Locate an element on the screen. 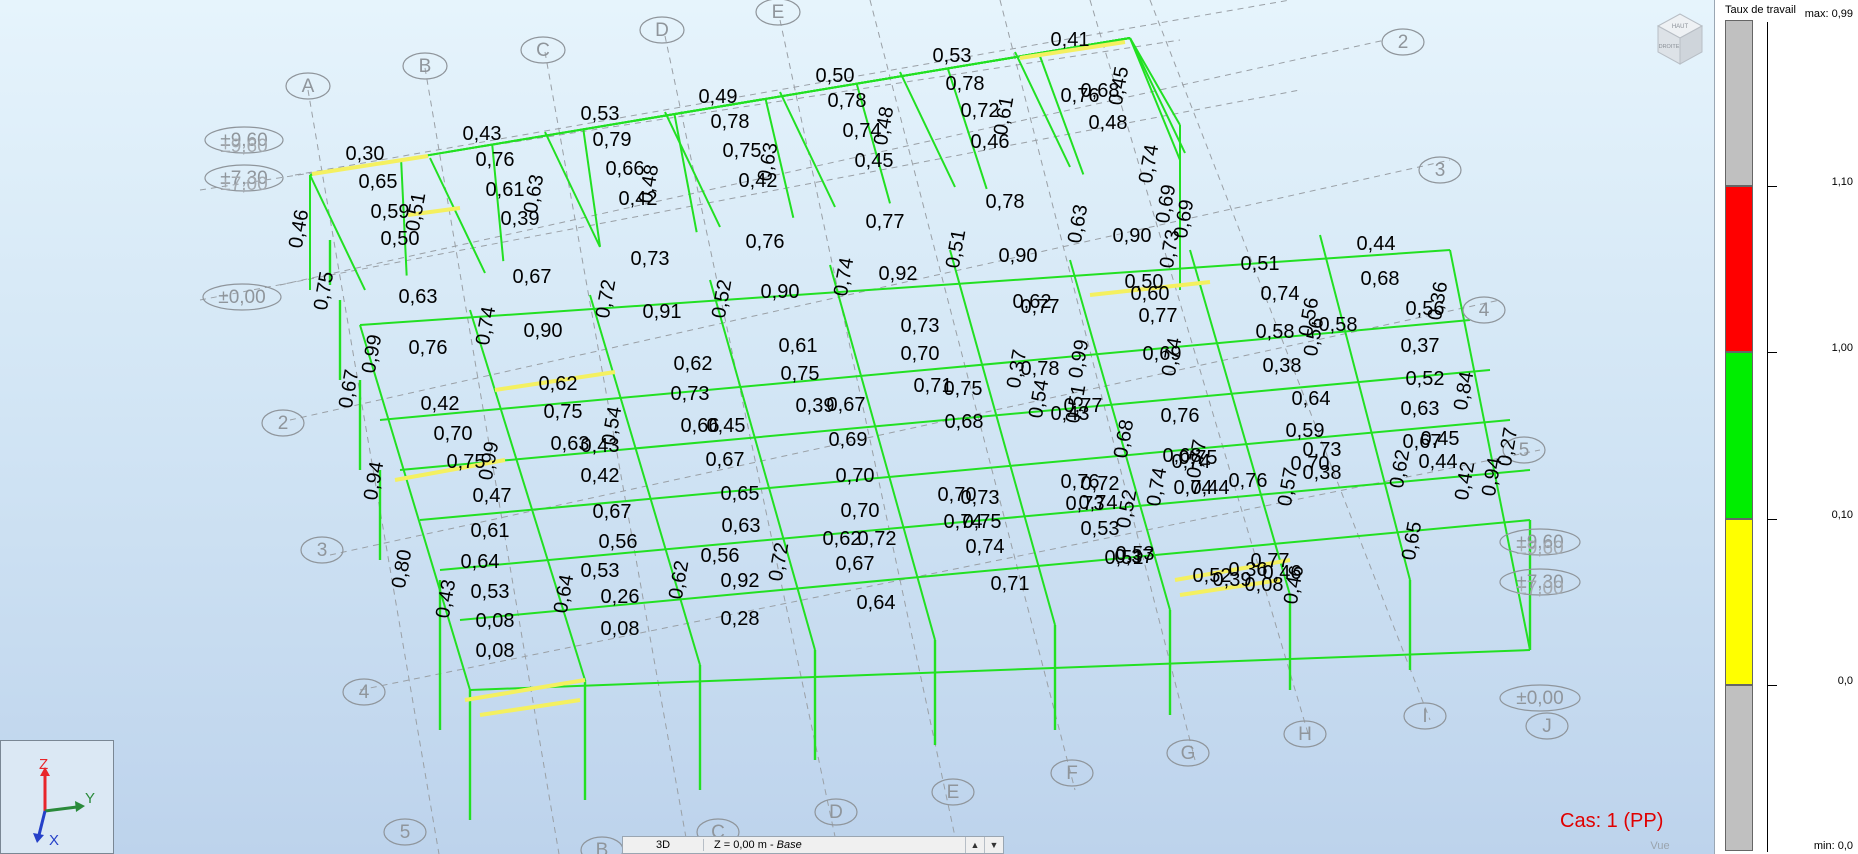  svg-text: G is located at coordinates (1188, 753).